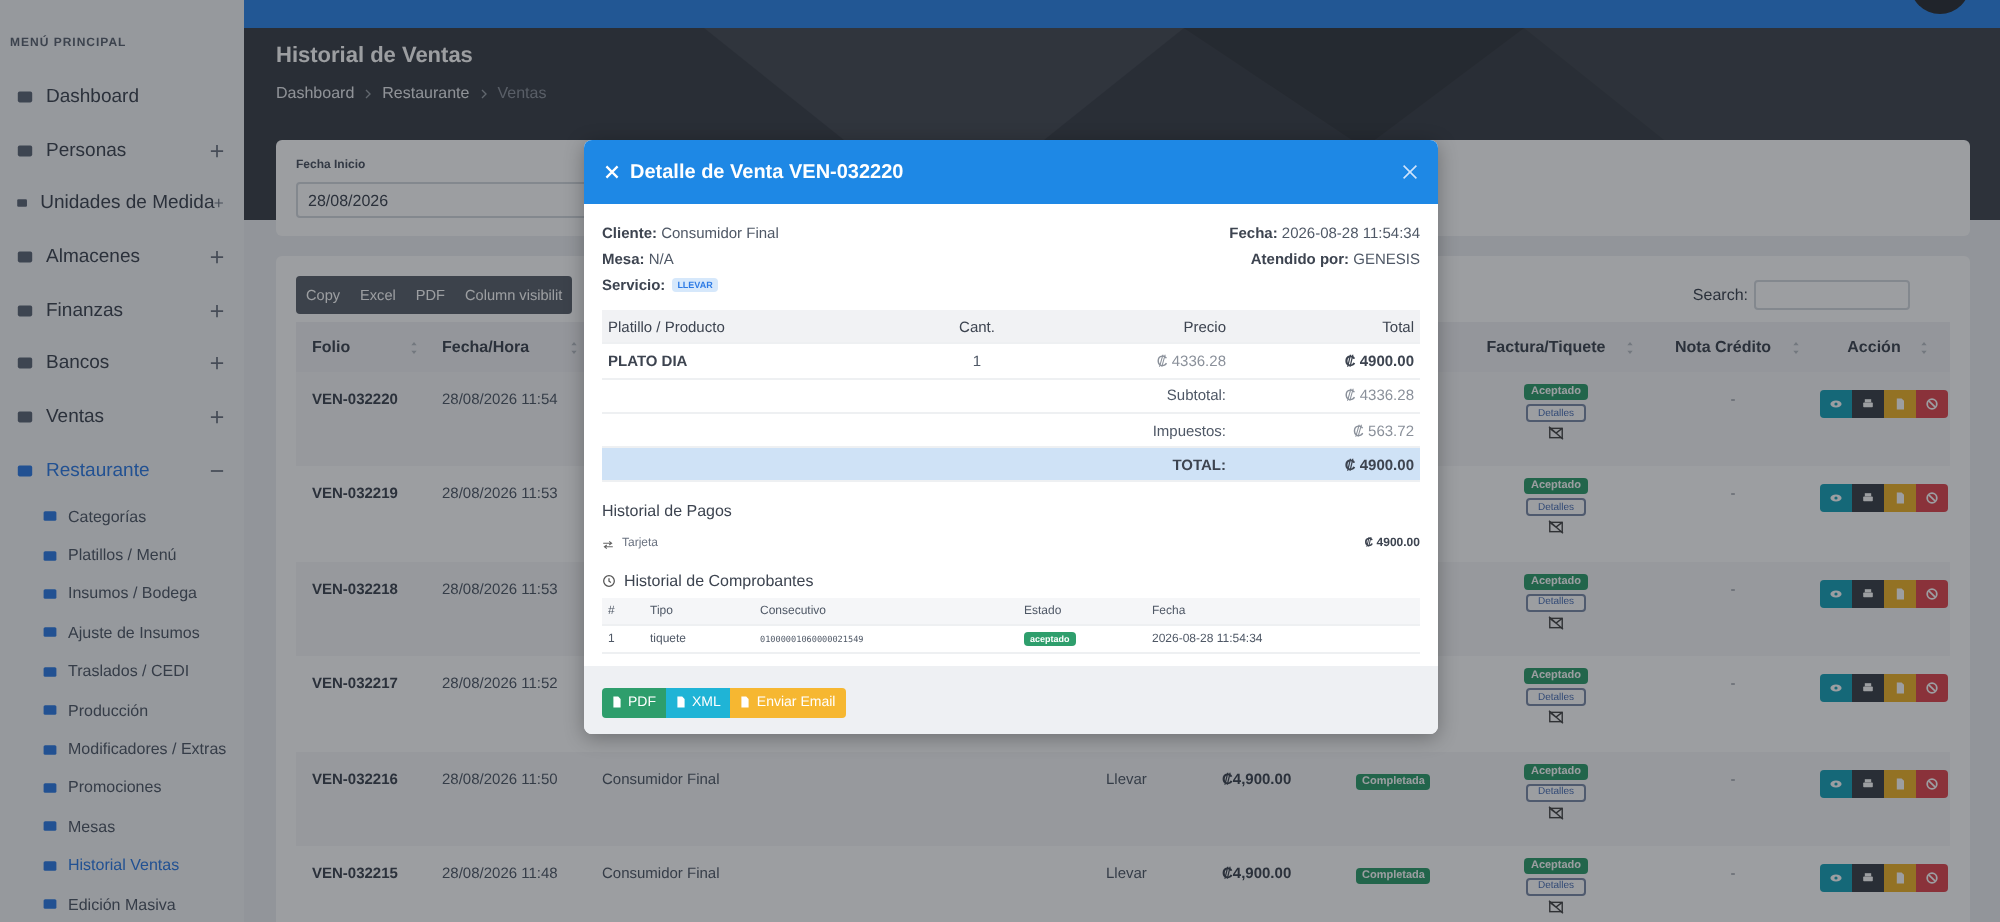 The width and height of the screenshot is (2000, 922). Describe the element at coordinates (331, 347) in the screenshot. I see `column-header: Folio` at that location.